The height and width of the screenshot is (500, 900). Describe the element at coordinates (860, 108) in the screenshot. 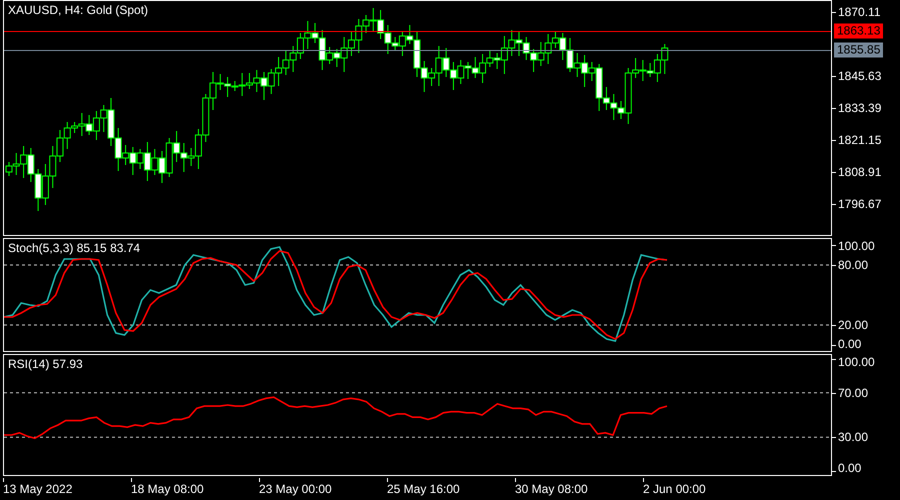

I see `price-label: 1833.39` at that location.